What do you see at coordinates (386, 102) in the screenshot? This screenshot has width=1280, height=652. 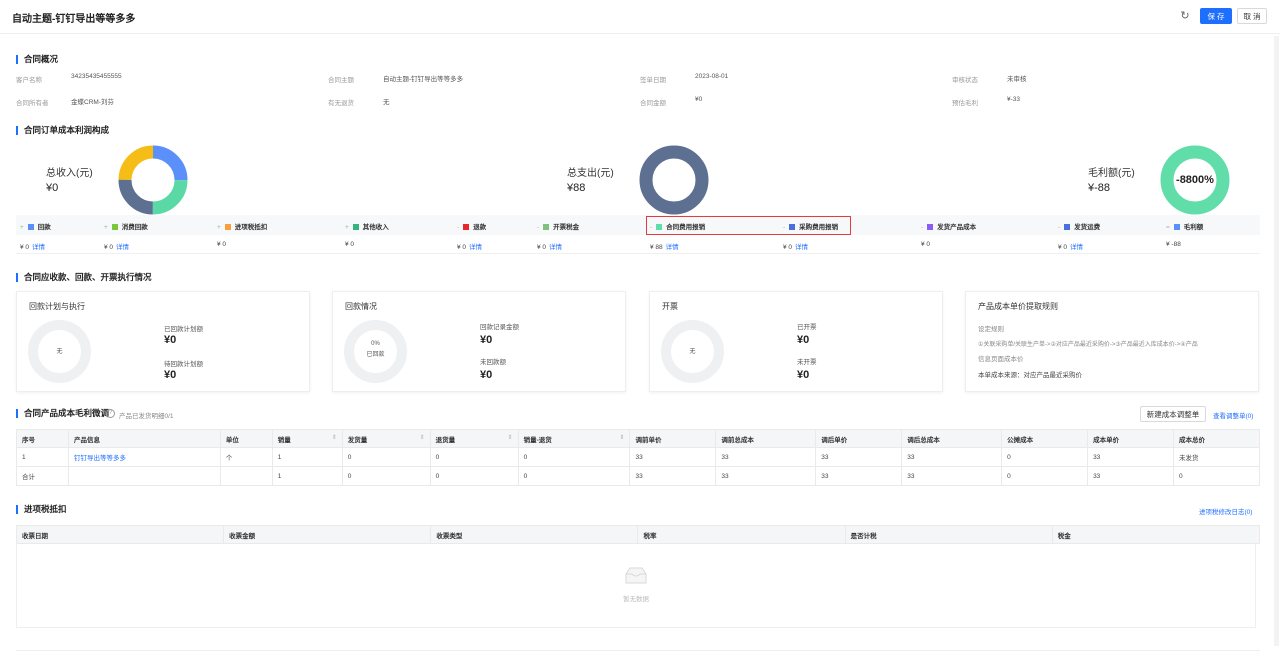 I see `field-value: 无` at bounding box center [386, 102].